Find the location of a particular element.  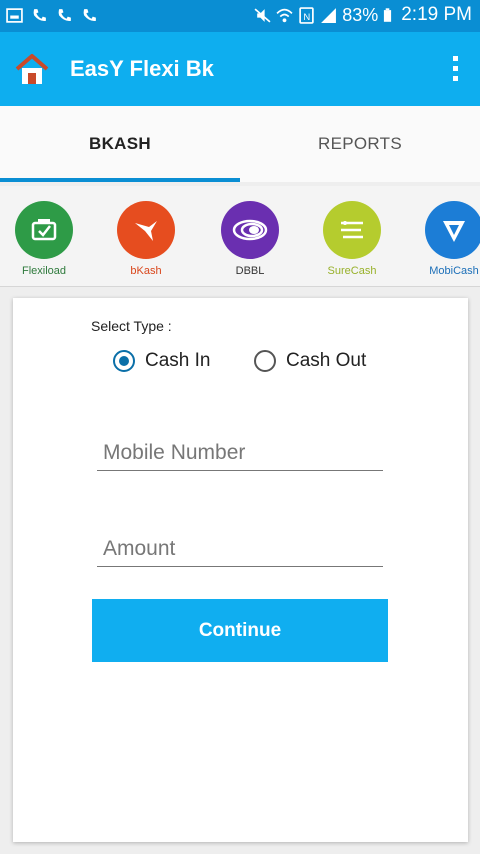

status-bar: N 83% 2:19 PM is located at coordinates (240, 16).